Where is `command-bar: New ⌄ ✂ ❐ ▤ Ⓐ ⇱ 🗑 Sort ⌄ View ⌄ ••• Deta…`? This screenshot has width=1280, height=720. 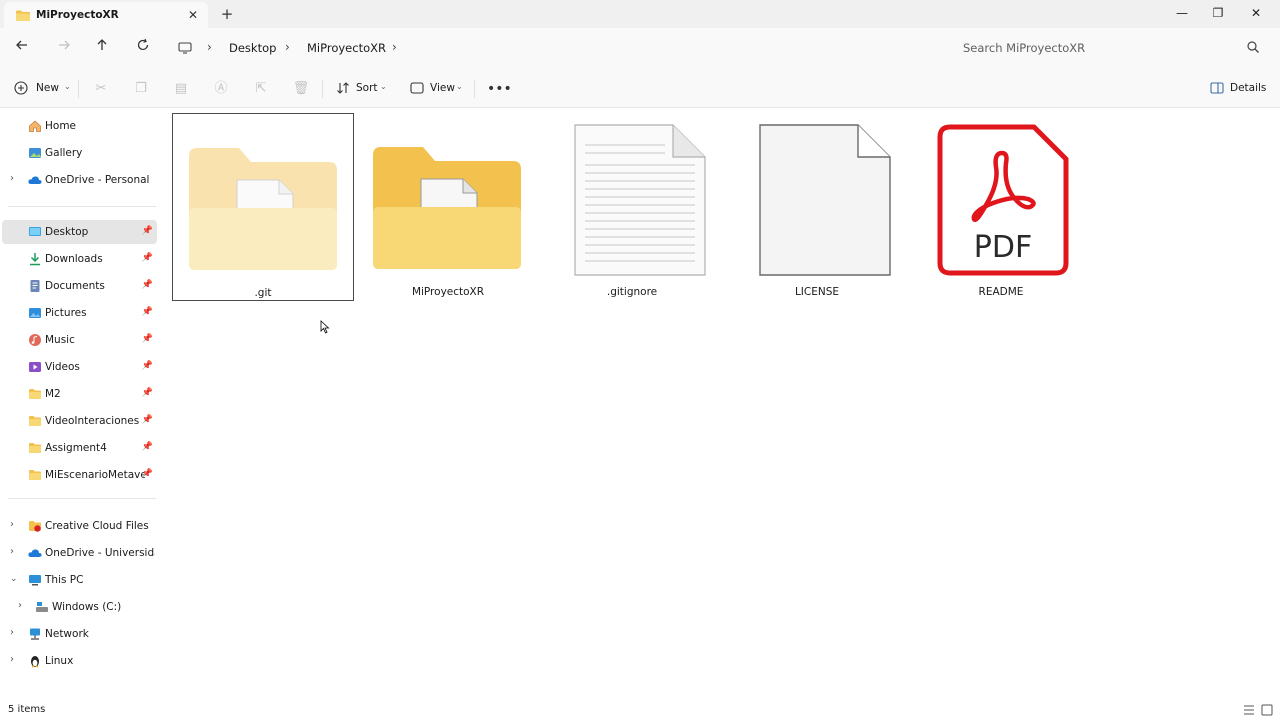
command-bar: New ⌄ ✂ ❐ ▤ Ⓐ ⇱ 🗑 Sort ⌄ View ⌄ ••• Deta… is located at coordinates (640, 88).